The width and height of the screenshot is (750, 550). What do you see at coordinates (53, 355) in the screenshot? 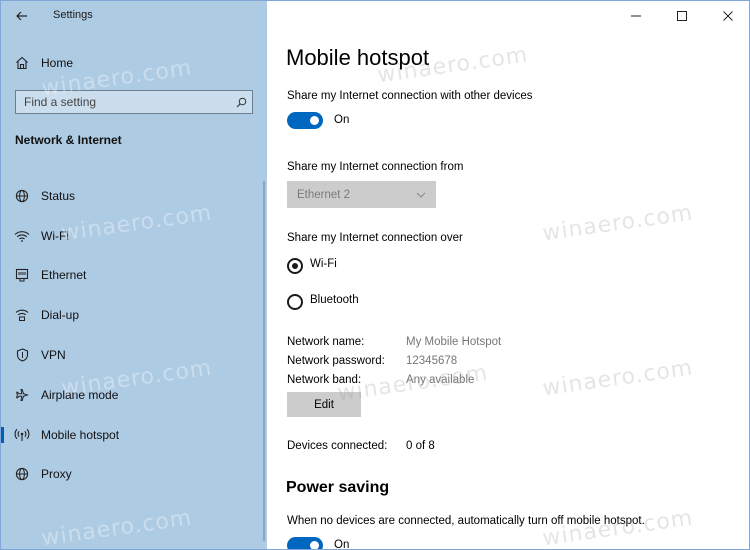
I see `sidebar-item-label: VPN` at bounding box center [53, 355].